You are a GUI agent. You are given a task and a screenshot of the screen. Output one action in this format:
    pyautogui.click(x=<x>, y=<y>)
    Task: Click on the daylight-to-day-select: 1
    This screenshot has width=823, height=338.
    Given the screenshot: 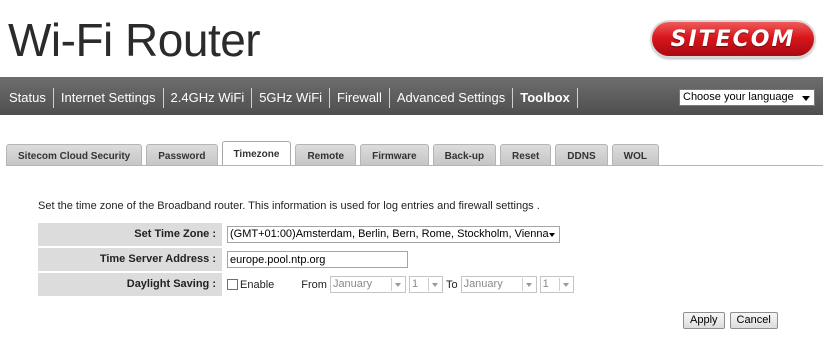 What is the action you would take?
    pyautogui.click(x=556, y=284)
    